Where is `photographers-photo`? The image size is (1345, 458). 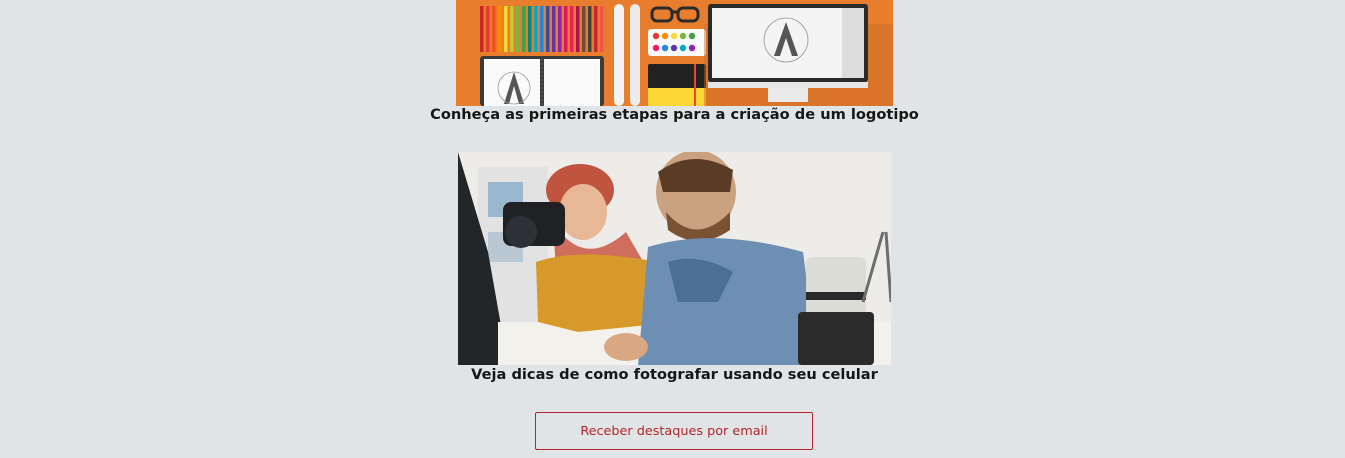 photographers-photo is located at coordinates (674, 258).